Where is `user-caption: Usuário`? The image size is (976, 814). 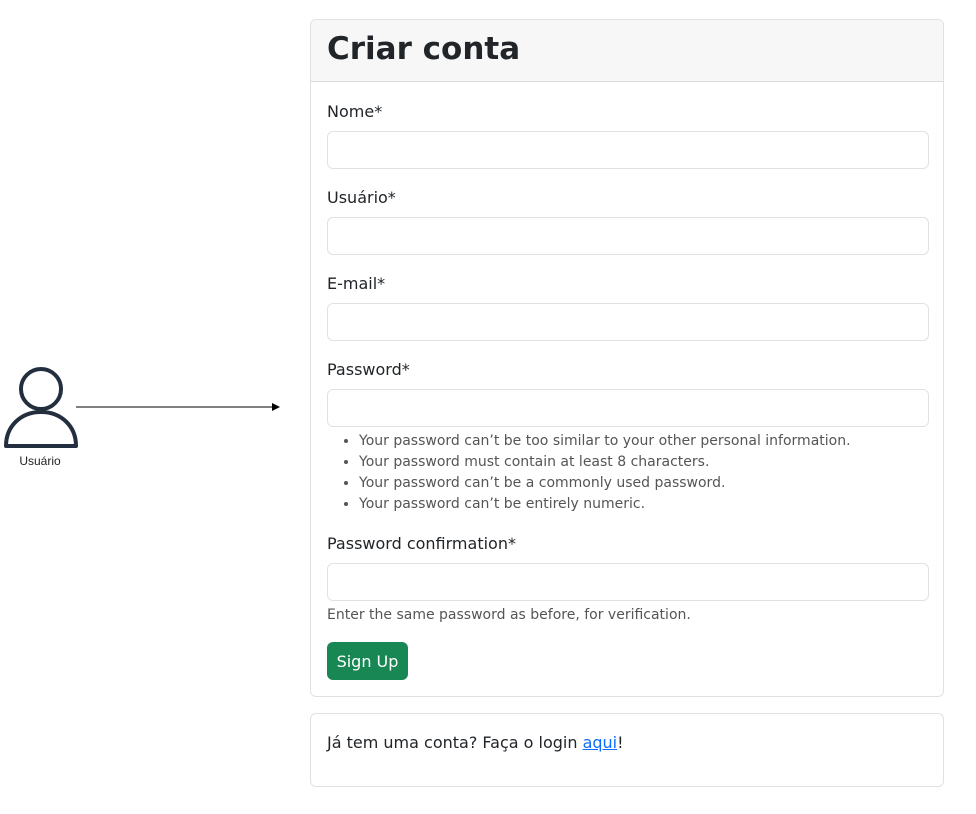 user-caption: Usuário is located at coordinates (40, 461).